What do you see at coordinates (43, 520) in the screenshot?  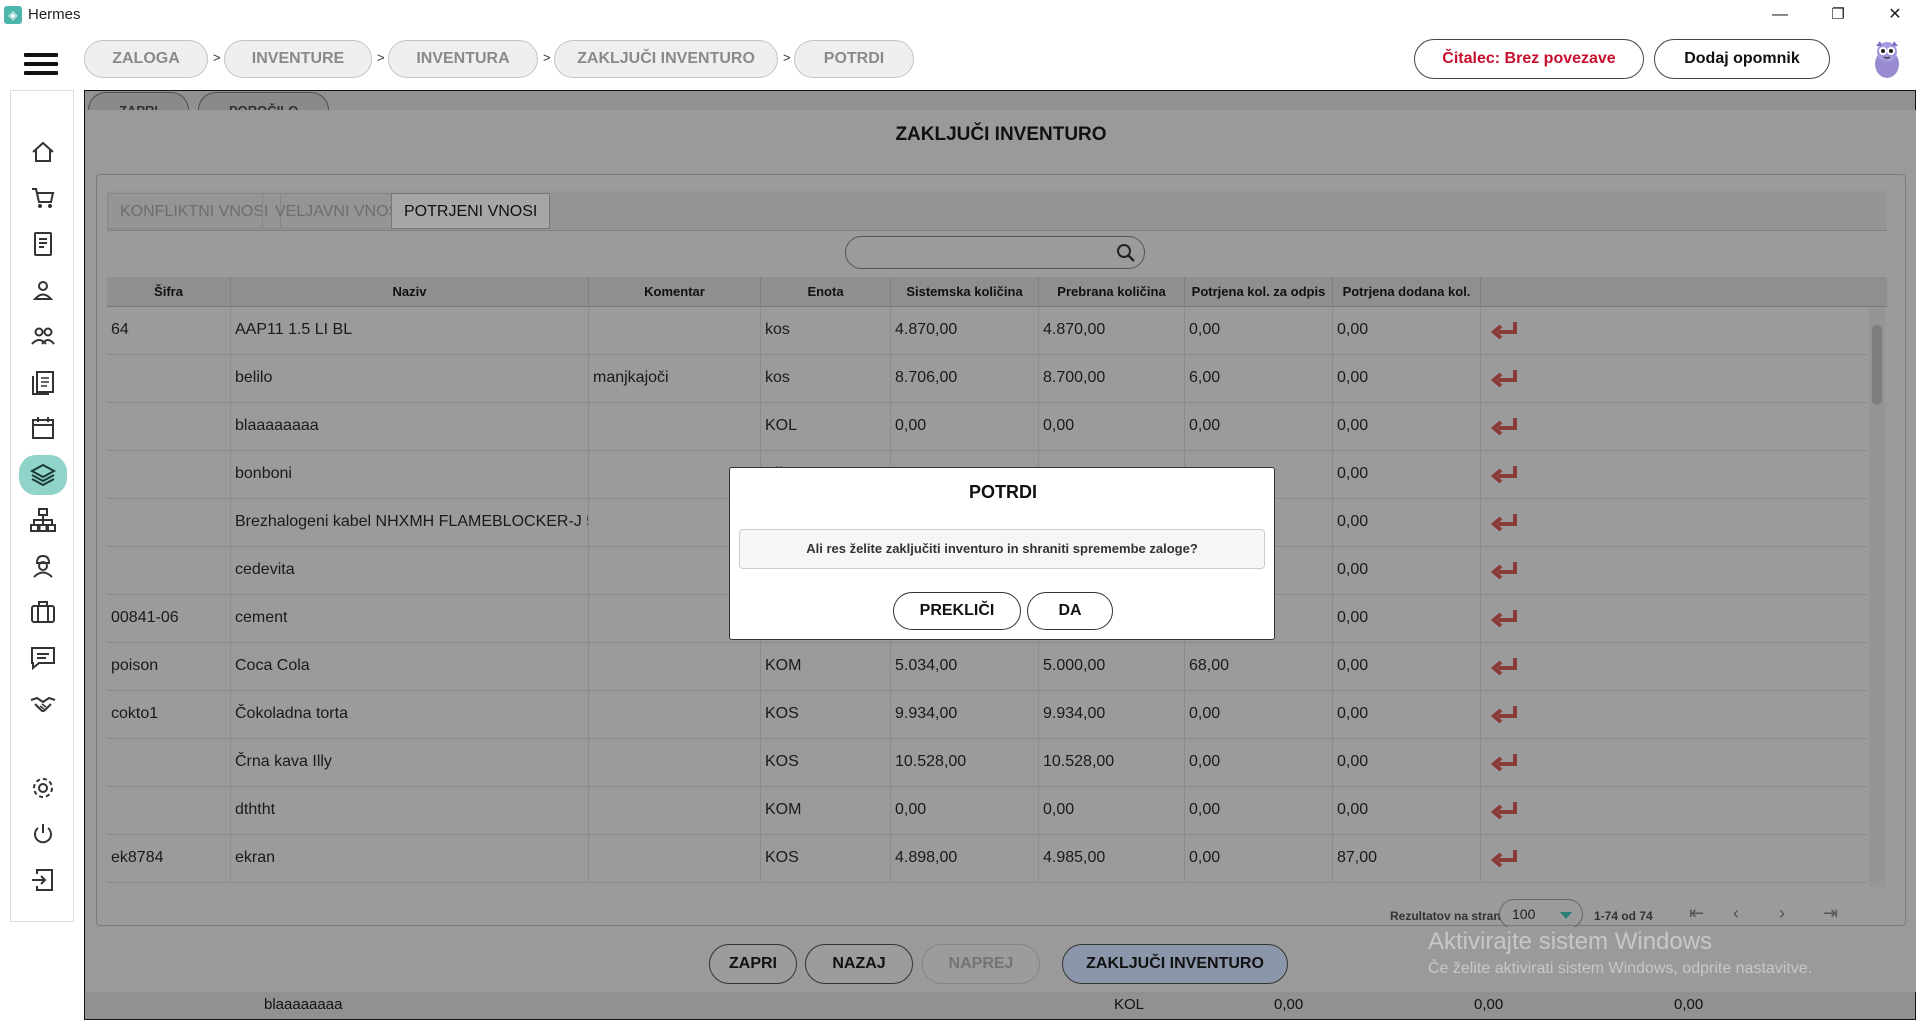 I see `network-icon` at bounding box center [43, 520].